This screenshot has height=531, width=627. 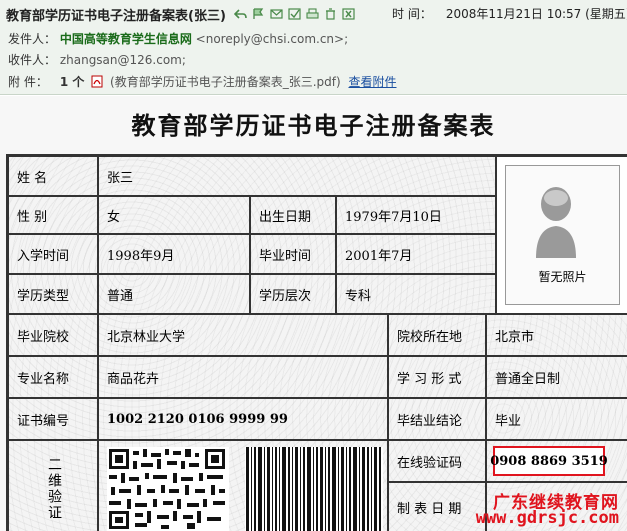 What do you see at coordinates (313, 125) in the screenshot?
I see `document-title: 教育部学历证书电子注册备案表` at bounding box center [313, 125].